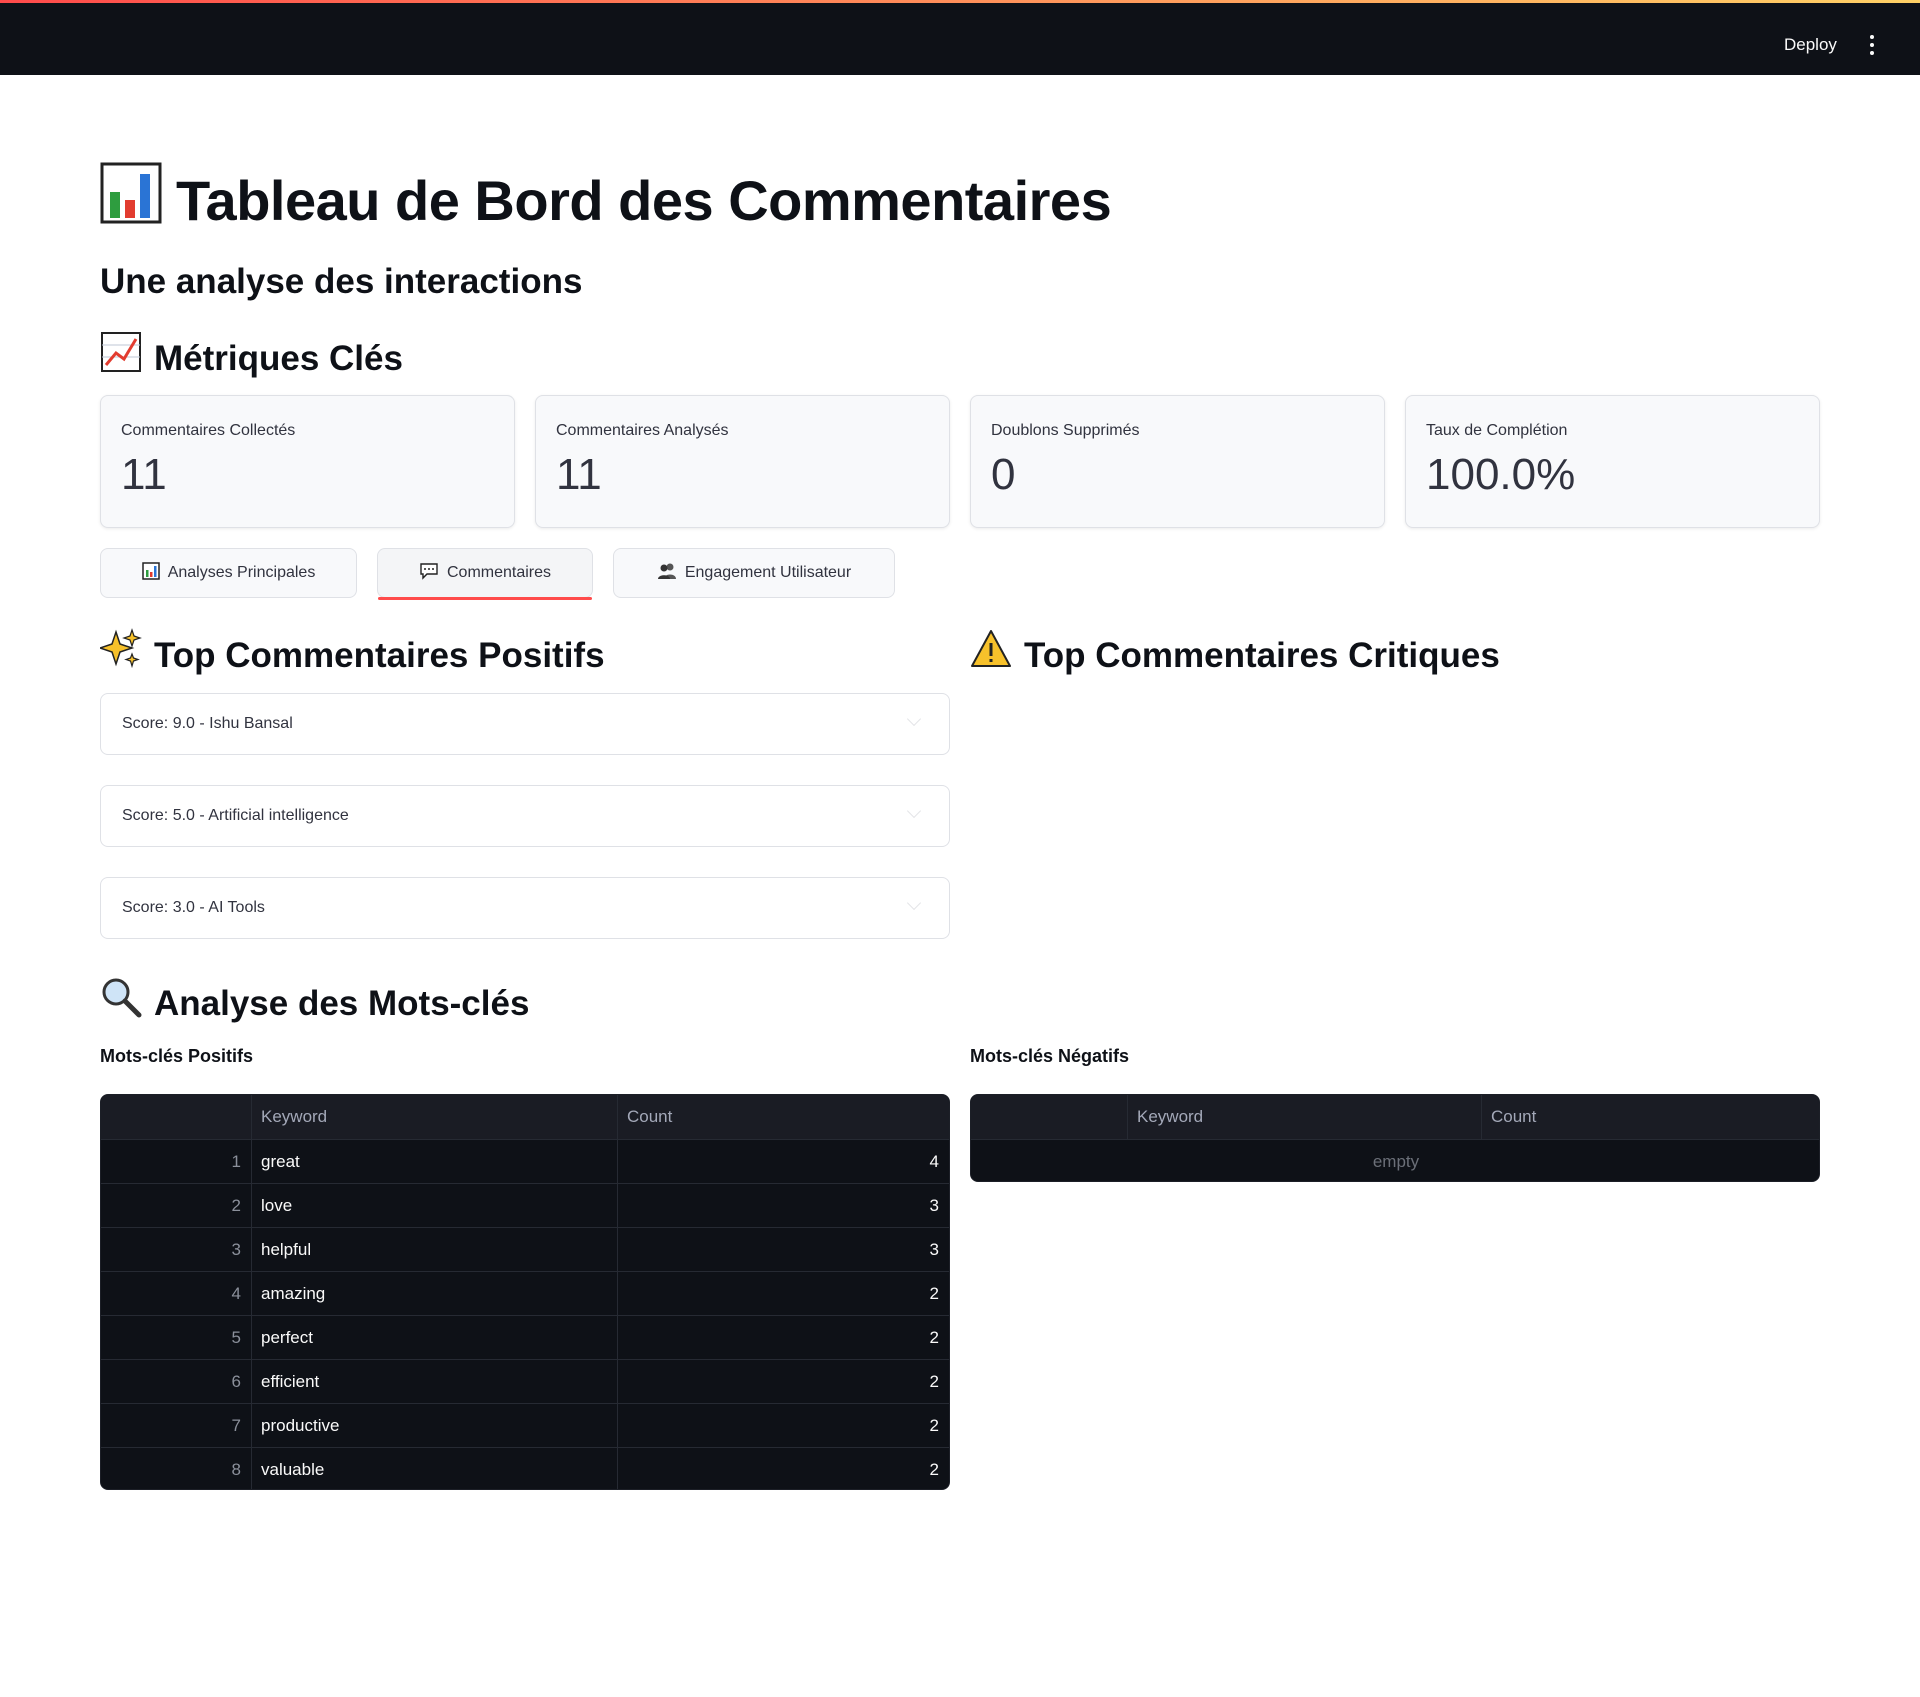 Image resolution: width=1920 pixels, height=1697 pixels. What do you see at coordinates (177, 1056) in the screenshot?
I see `positive-keywords-label: Mots-clés Positifs` at bounding box center [177, 1056].